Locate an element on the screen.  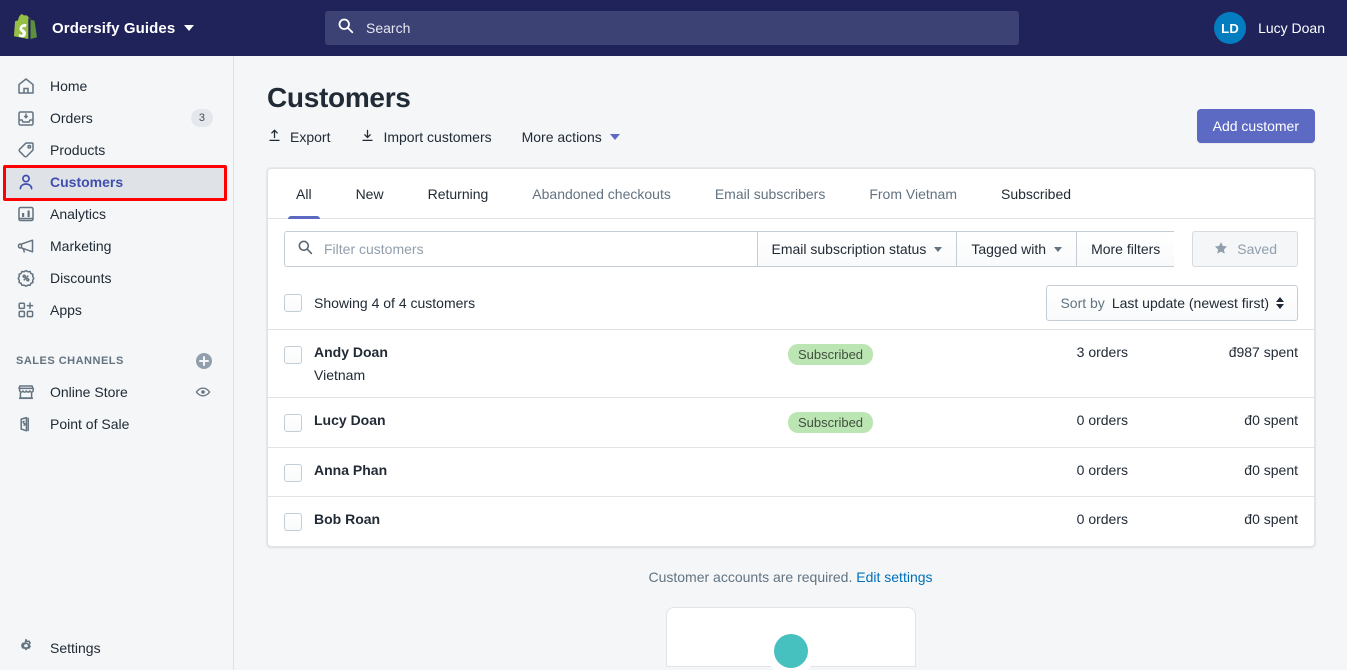
add-customer-button: Add customer is located at coordinates (1255, 126).